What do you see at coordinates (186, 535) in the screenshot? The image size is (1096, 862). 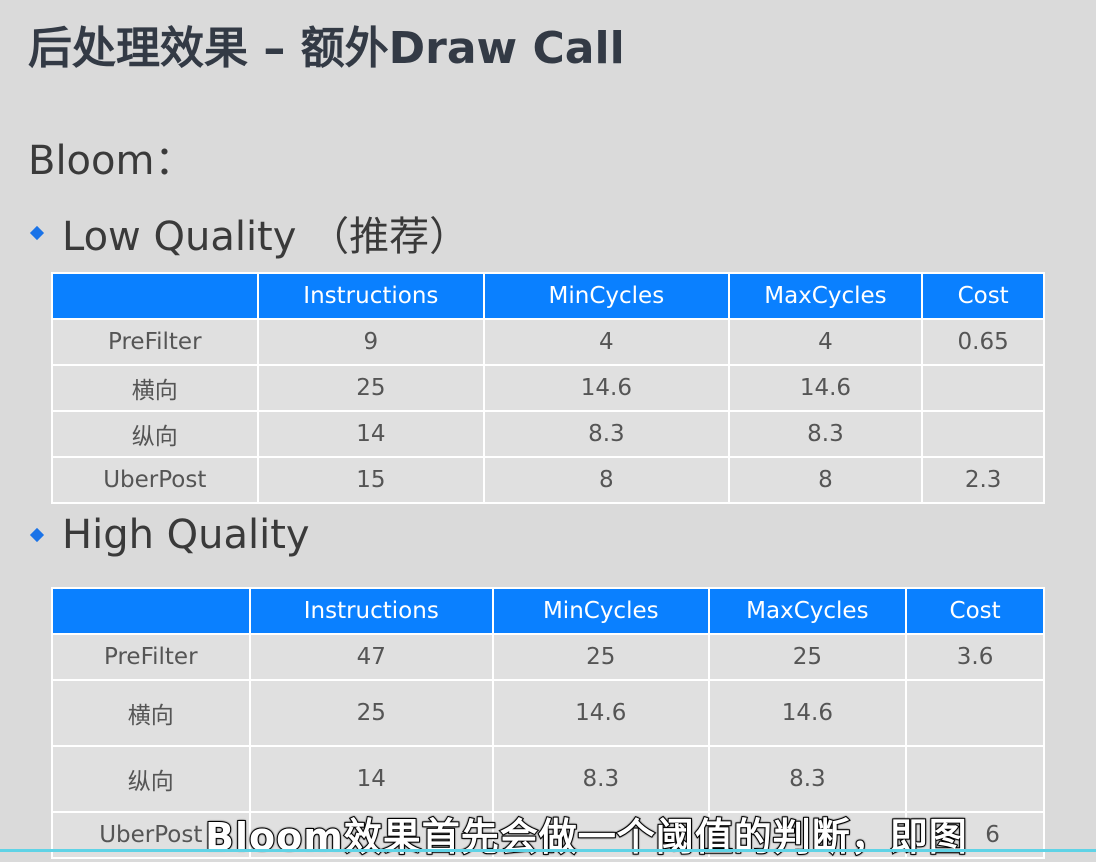 I see `high-quality-heading-text: High Quality` at bounding box center [186, 535].